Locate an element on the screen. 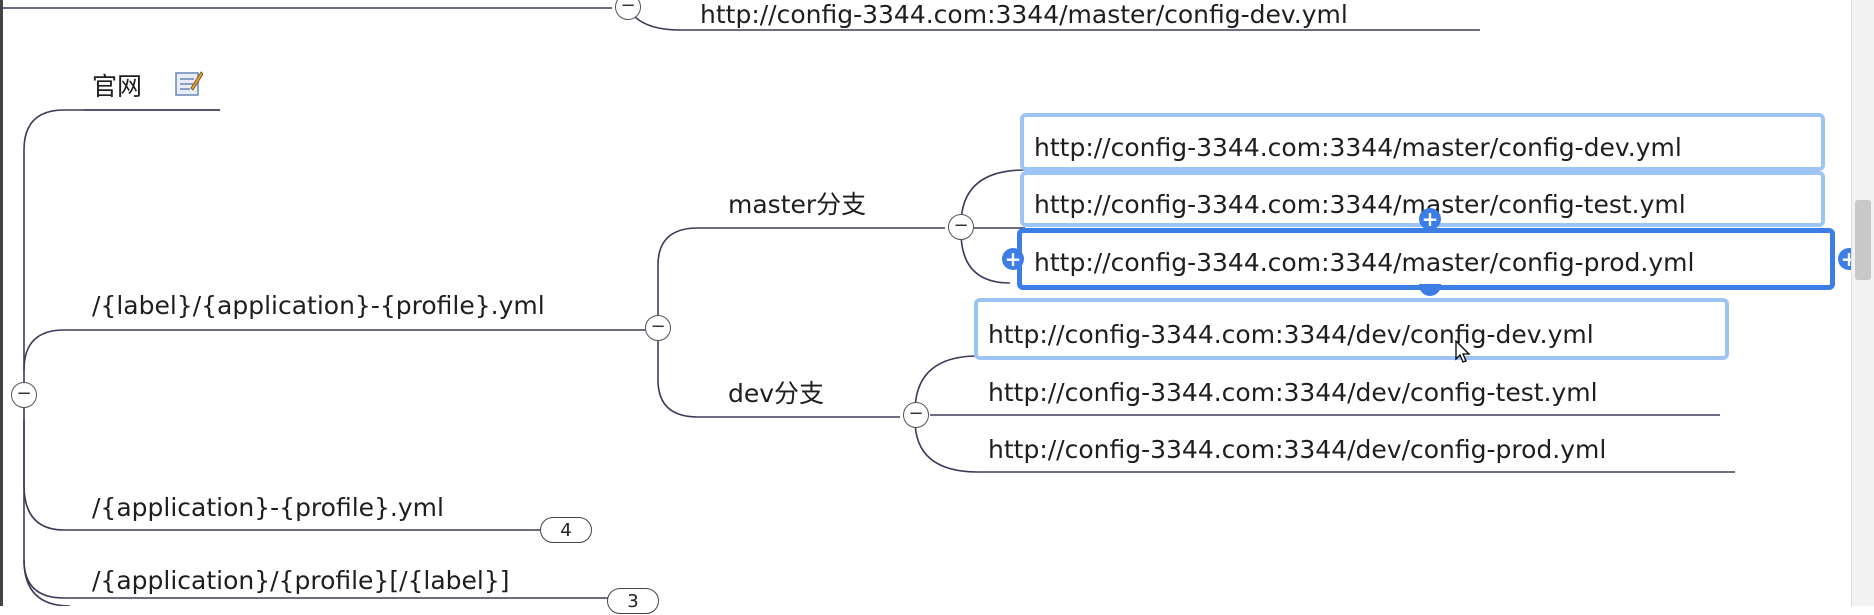 The image size is (1874, 615). scrollbar-thumb is located at coordinates (1863, 240).